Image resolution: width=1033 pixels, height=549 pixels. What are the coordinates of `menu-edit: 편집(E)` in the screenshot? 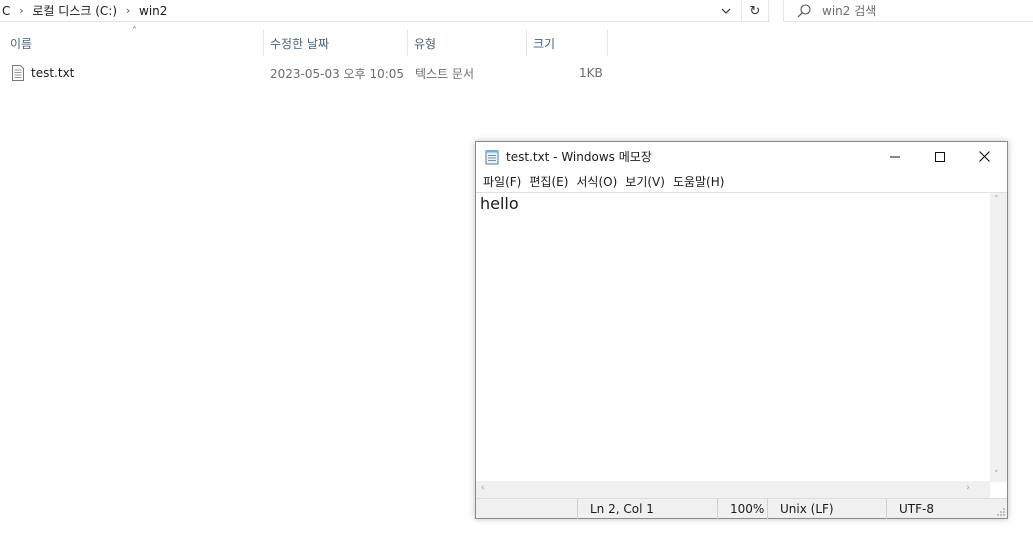 It's located at (551, 181).